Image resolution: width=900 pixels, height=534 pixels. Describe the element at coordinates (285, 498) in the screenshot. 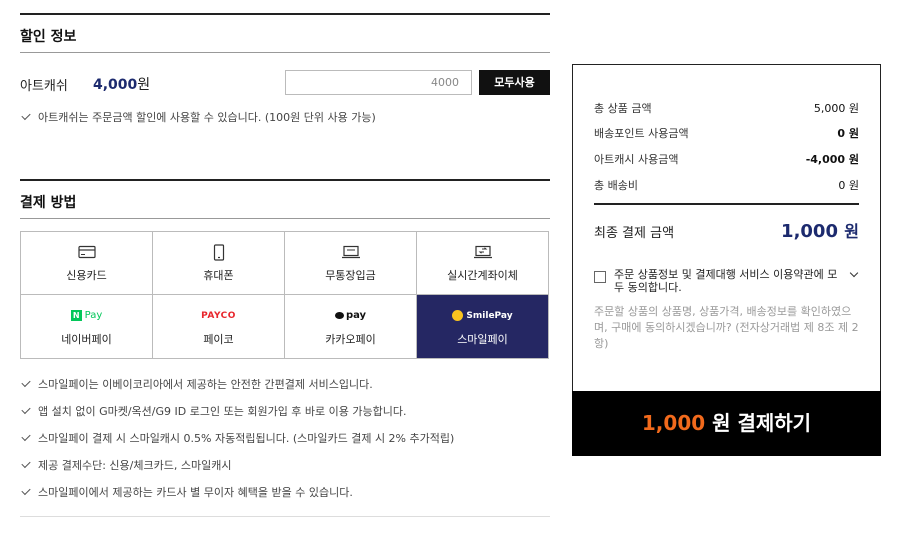

I see `payment-note: 스마일페이에서 제공하는 카드사 별 무이자 혜택을 받을 수 있습니다.` at that location.